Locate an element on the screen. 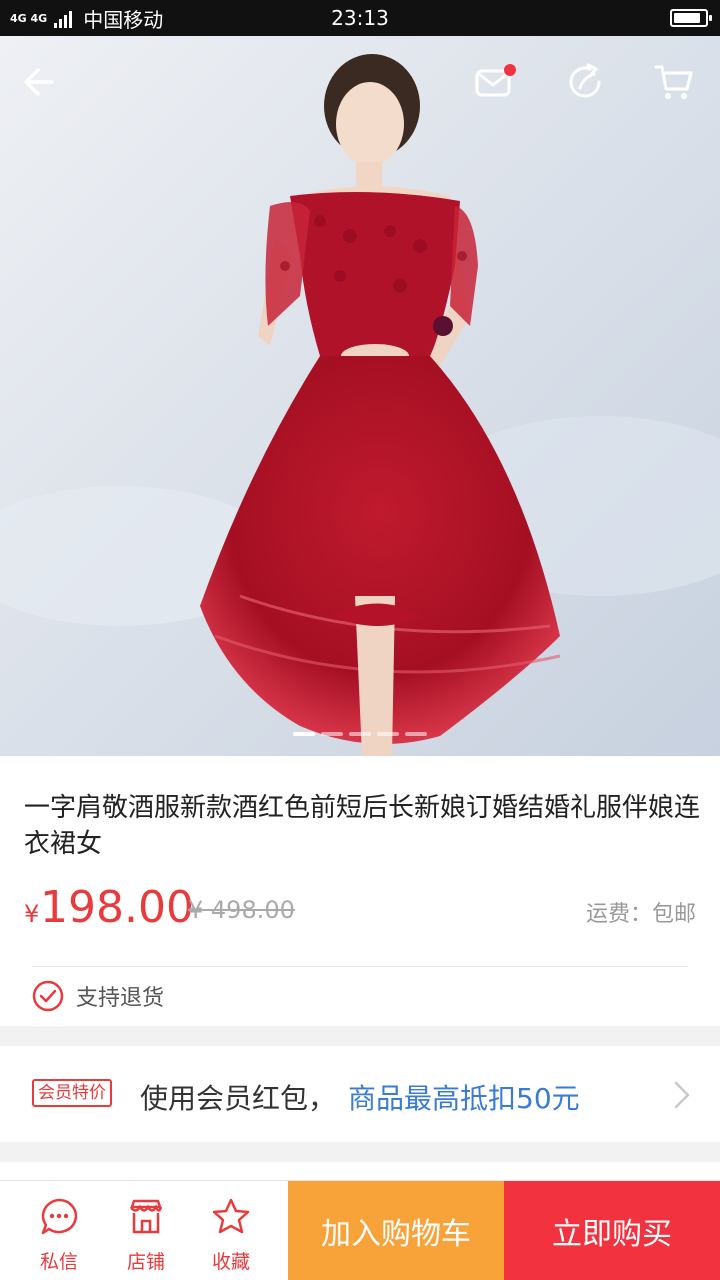  favorite-tab: 收藏 is located at coordinates (231, 1230).